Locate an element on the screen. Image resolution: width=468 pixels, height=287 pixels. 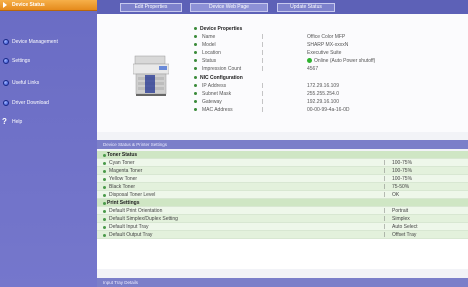
table-row: Cyan Toner | 100-75% is located at coordinates (282, 163).